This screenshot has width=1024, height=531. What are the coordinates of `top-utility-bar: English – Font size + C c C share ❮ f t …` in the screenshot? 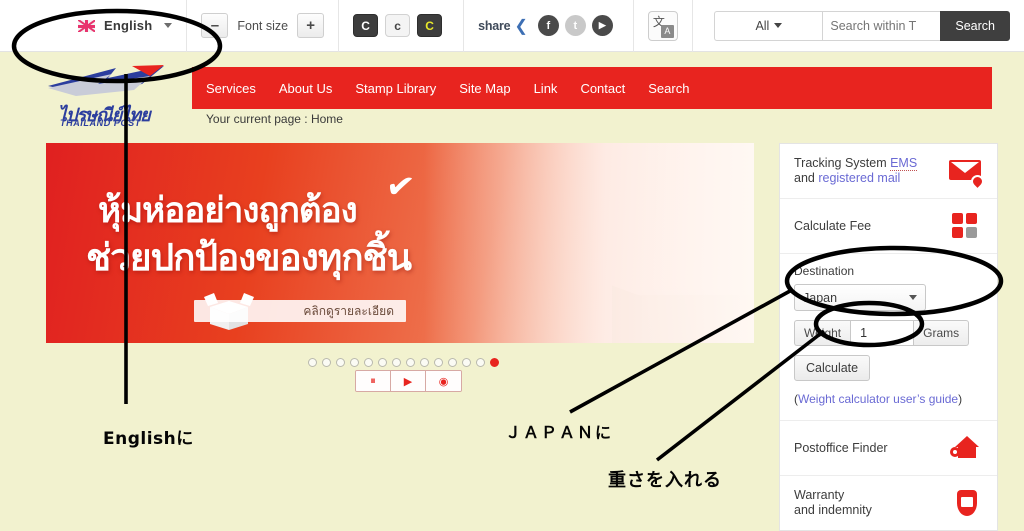 It's located at (512, 26).